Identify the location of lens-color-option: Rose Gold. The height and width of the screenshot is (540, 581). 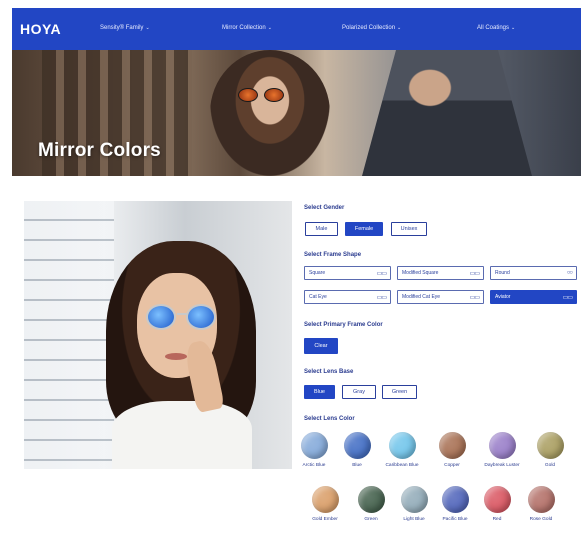
(541, 504).